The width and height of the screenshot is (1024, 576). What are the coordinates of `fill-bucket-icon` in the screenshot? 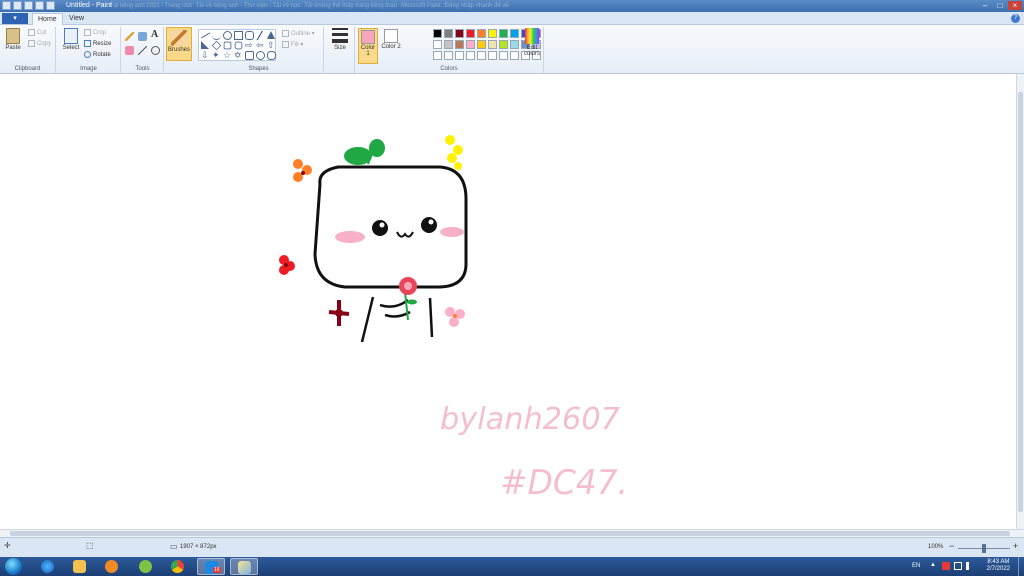 It's located at (142, 36).